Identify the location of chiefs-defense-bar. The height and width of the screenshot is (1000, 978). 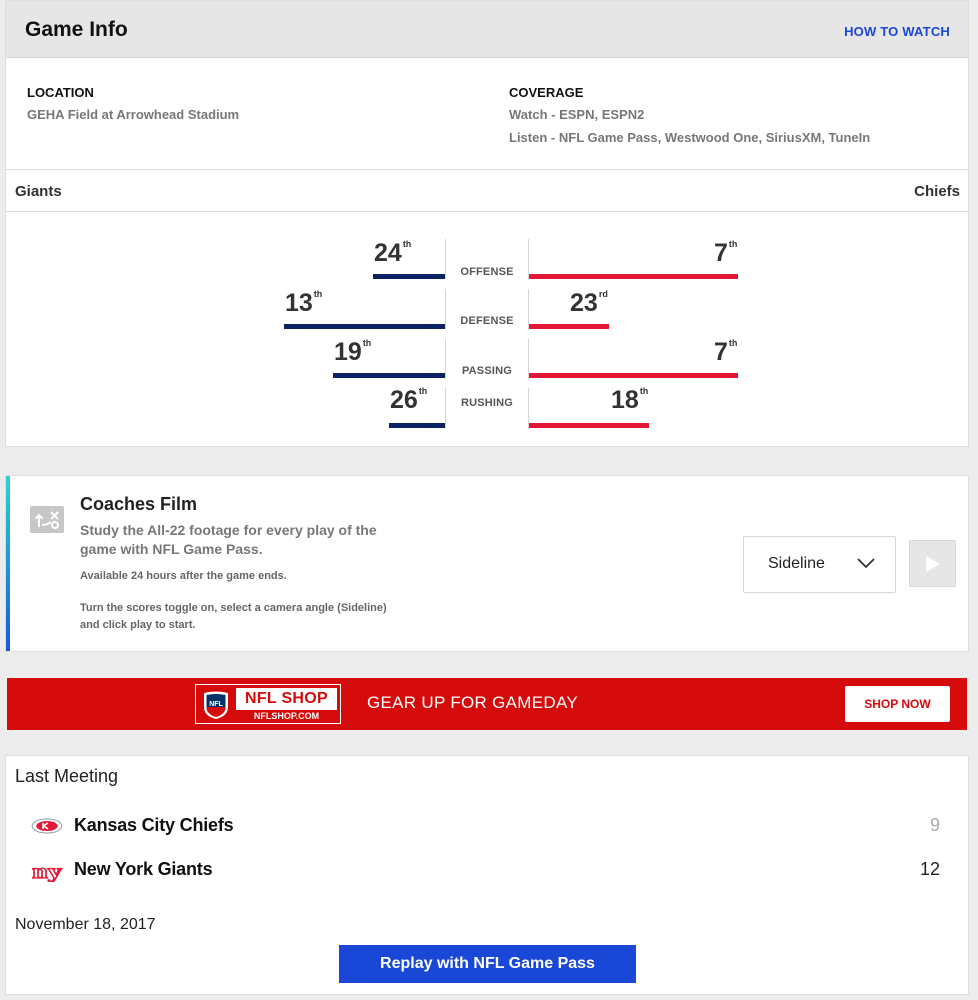
(569, 326).